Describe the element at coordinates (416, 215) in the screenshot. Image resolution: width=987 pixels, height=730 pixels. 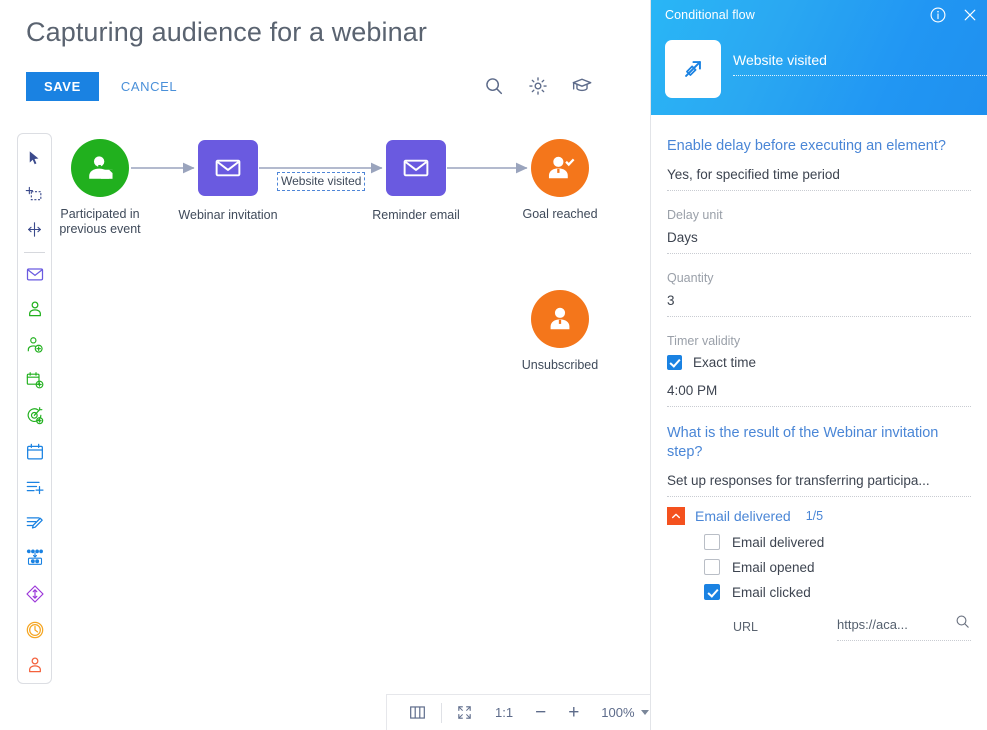
I see `node-label: Reminder email` at that location.